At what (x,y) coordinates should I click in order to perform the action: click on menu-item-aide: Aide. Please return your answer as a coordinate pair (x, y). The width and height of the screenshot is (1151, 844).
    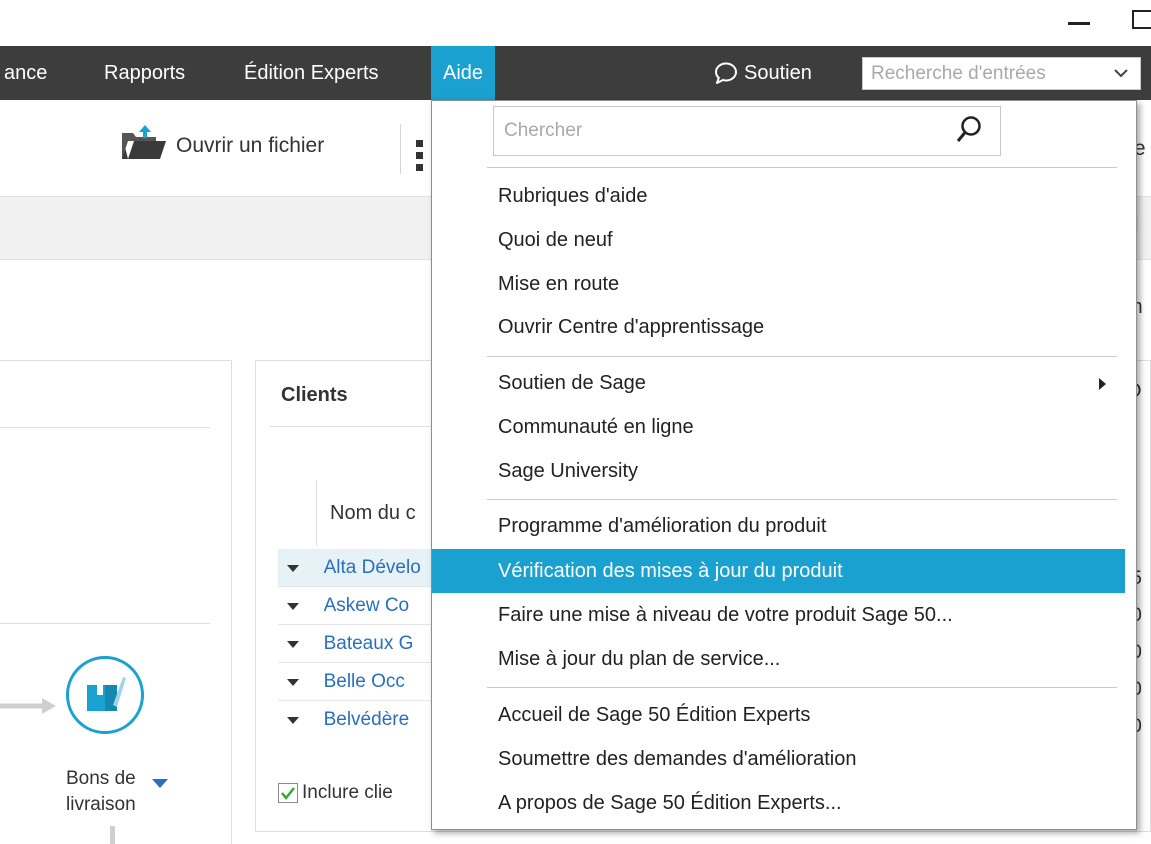
    Looking at the image, I should click on (463, 73).